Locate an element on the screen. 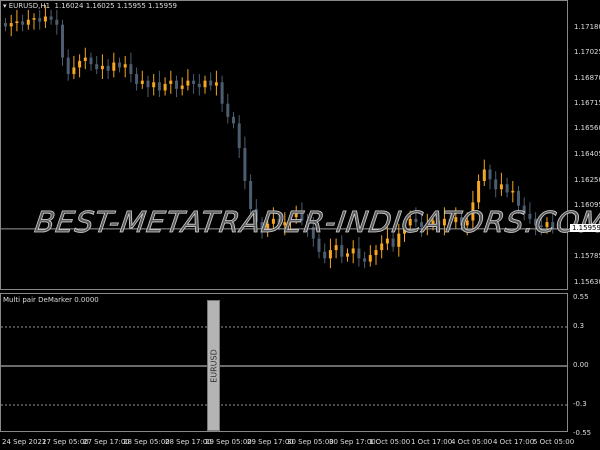 The height and width of the screenshot is (450, 600). time-tick: 4 Oct 17:00 is located at coordinates (514, 442).